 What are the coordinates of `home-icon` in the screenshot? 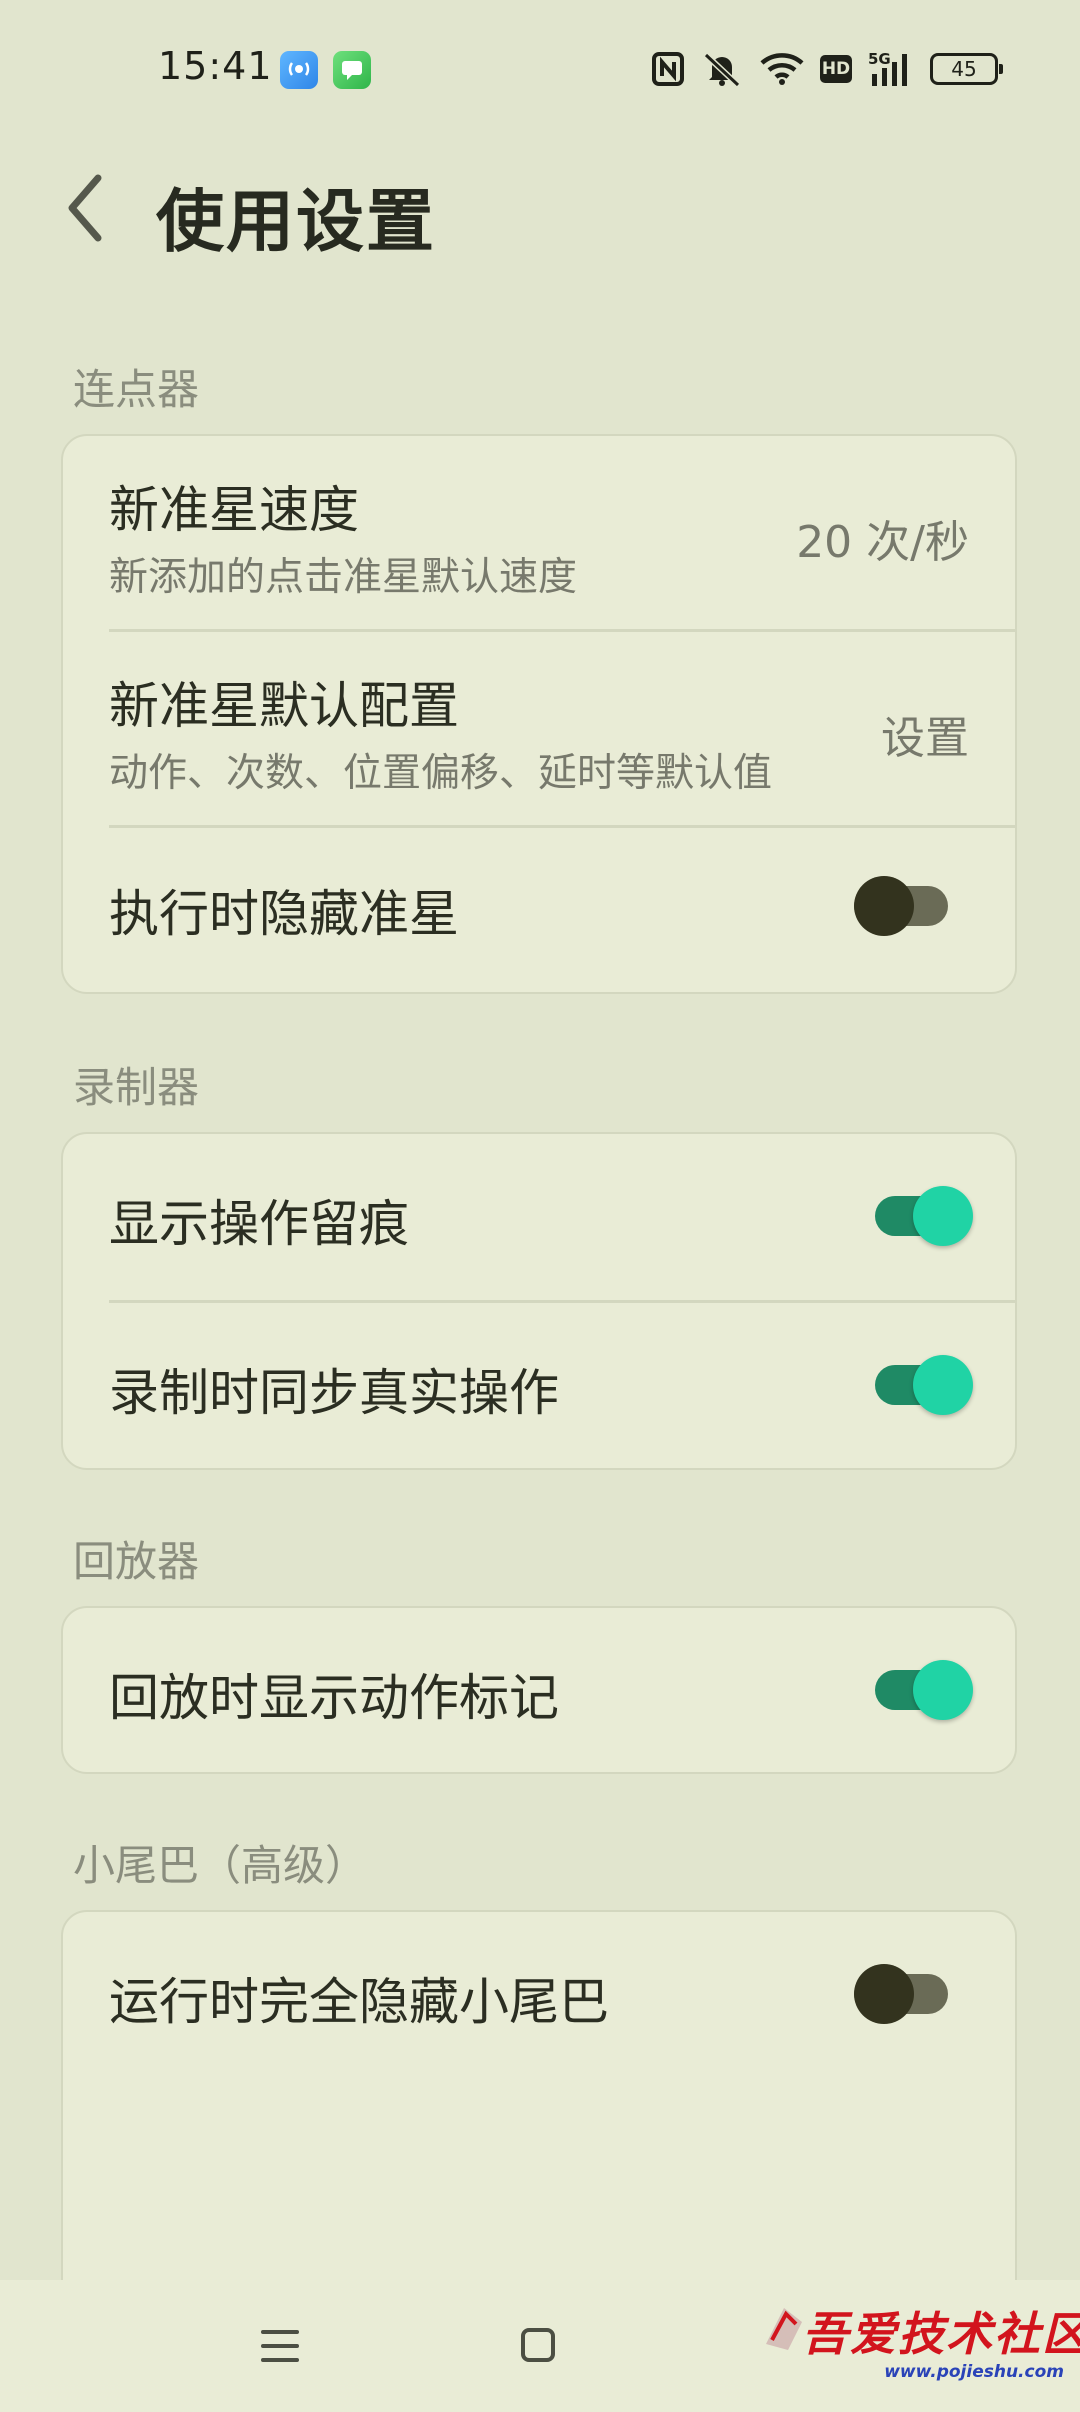 It's located at (538, 2345).